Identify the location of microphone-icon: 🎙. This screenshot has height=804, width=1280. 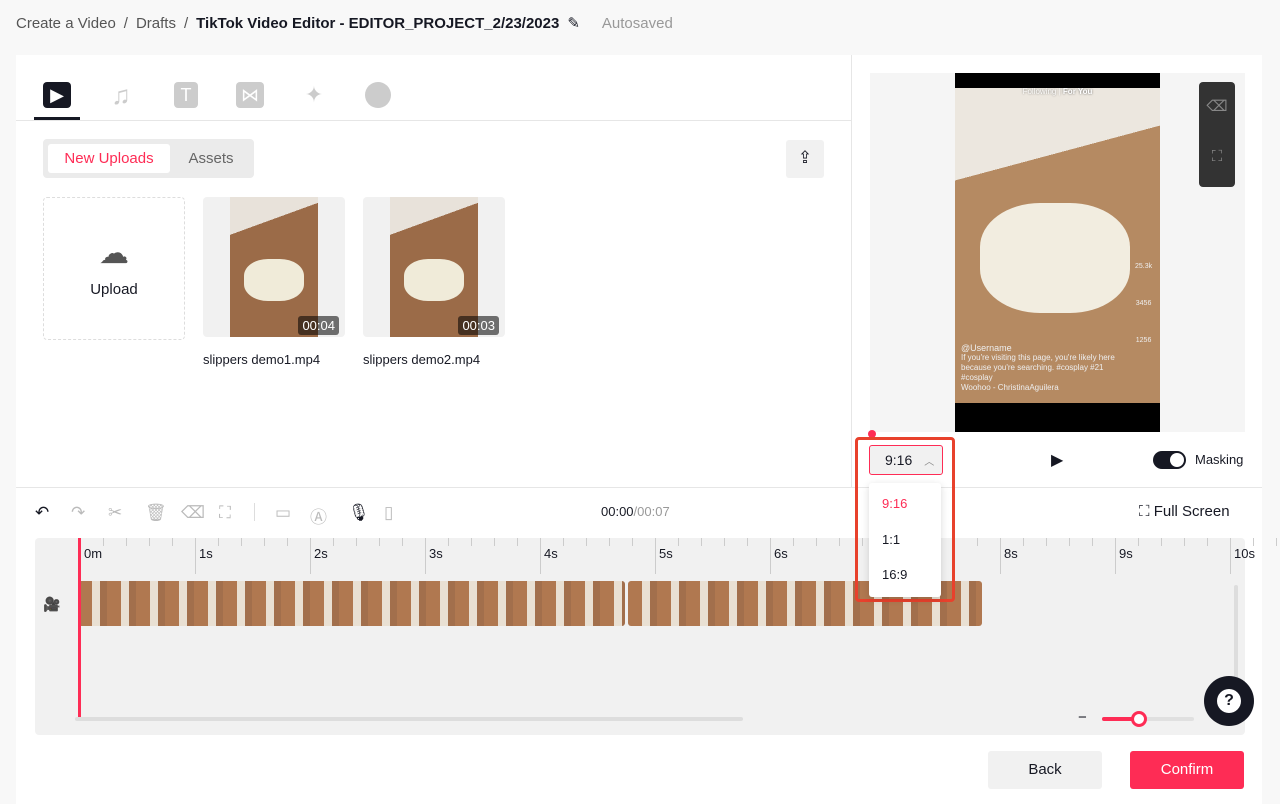
(359, 513).